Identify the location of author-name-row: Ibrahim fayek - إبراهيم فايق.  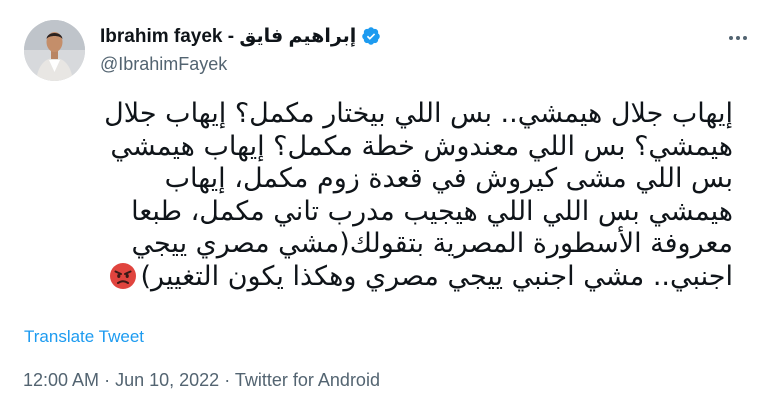
(240, 36).